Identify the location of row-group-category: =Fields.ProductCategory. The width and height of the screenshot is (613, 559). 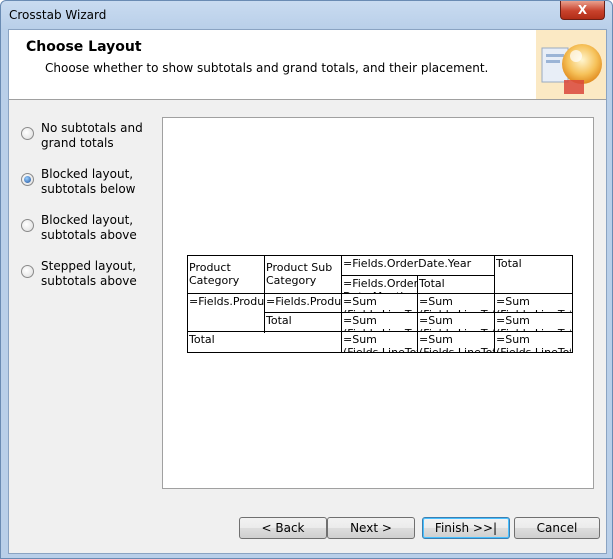
(226, 301).